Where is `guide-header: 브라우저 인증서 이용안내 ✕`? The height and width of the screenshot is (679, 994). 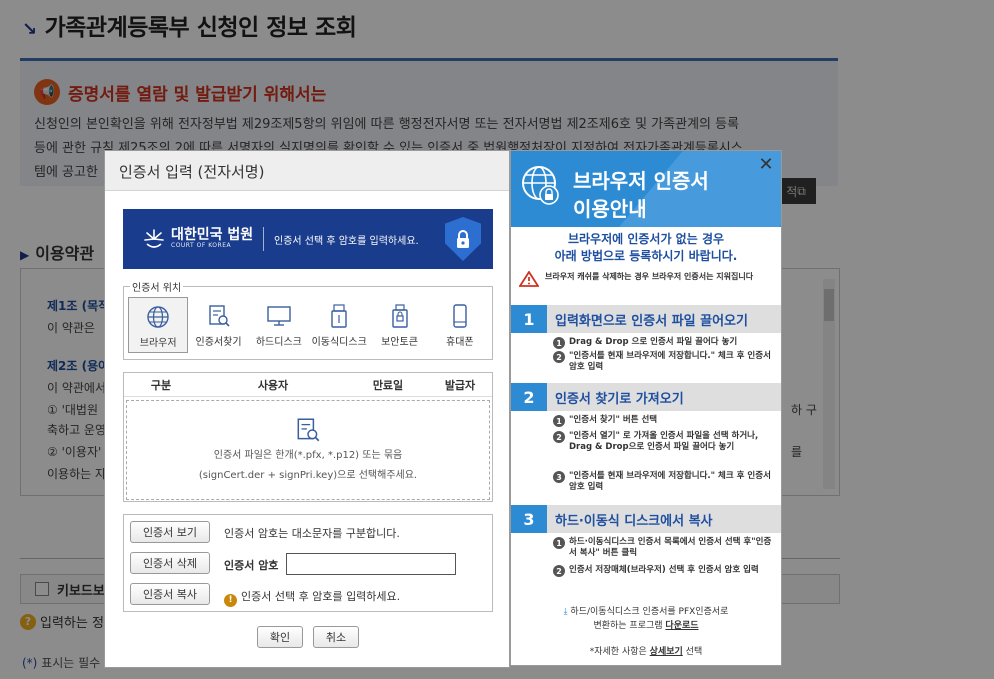 guide-header: 브라우저 인증서 이용안내 ✕ is located at coordinates (646, 189).